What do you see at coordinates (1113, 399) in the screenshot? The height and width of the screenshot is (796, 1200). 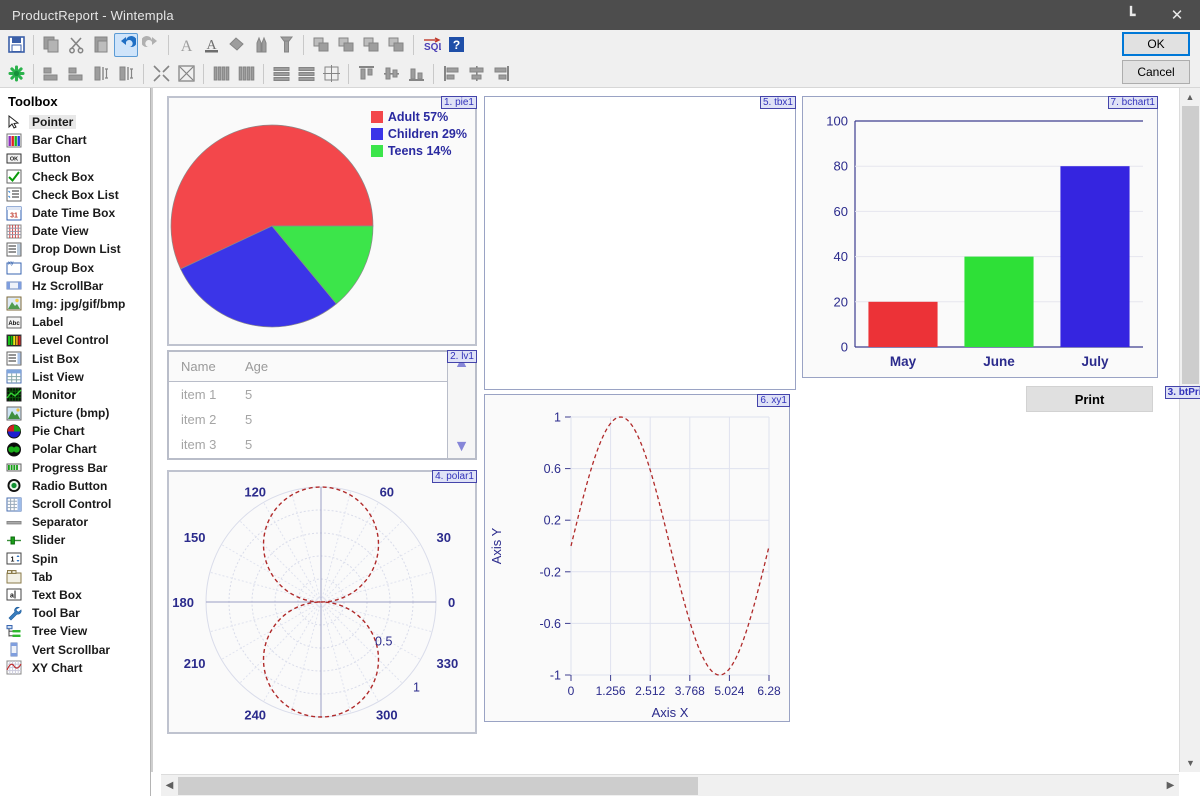 I see `print-button: Print 3. btPrint` at bounding box center [1113, 399].